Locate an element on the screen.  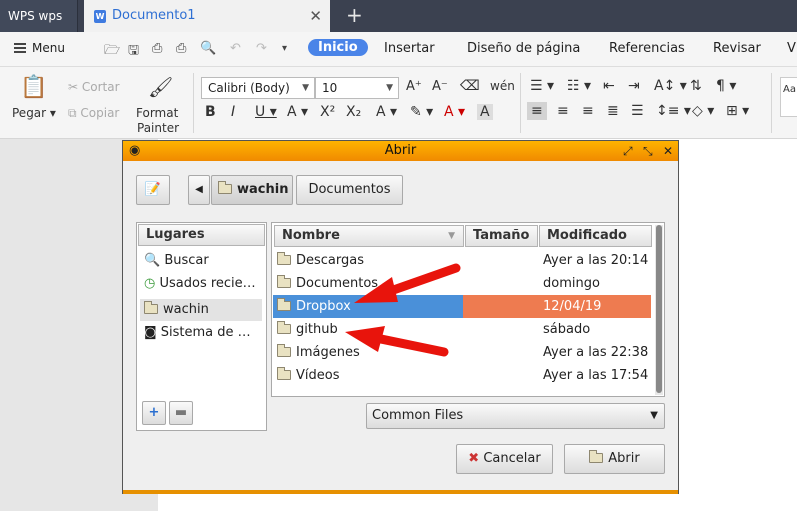
print-preview-icon: 🔍 is located at coordinates (208, 48).